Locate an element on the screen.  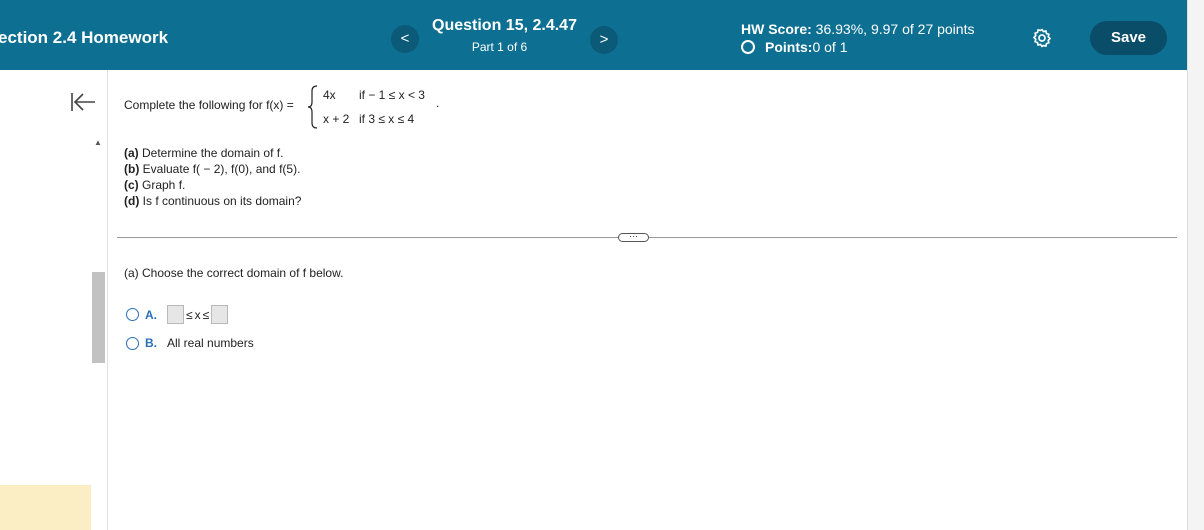
part-text: Determine the domain of f. is located at coordinates (211, 153).